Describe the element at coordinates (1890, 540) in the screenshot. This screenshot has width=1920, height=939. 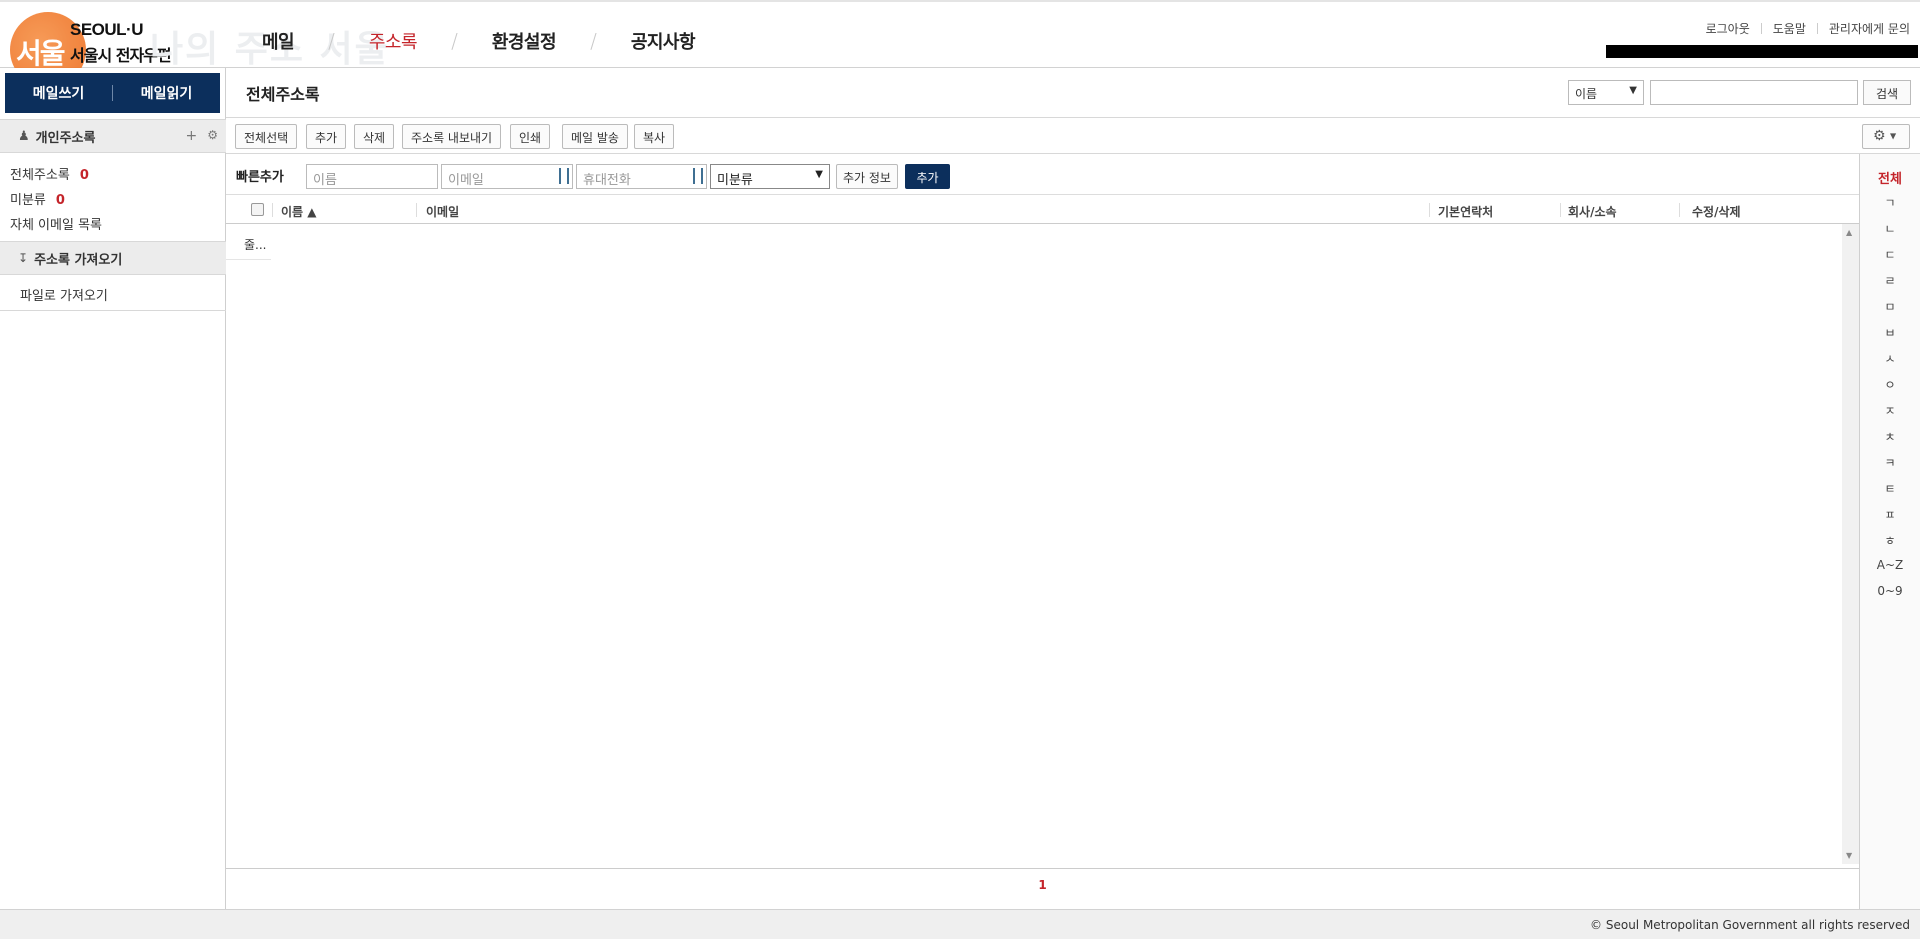
I see `index-item: ㅎ` at that location.